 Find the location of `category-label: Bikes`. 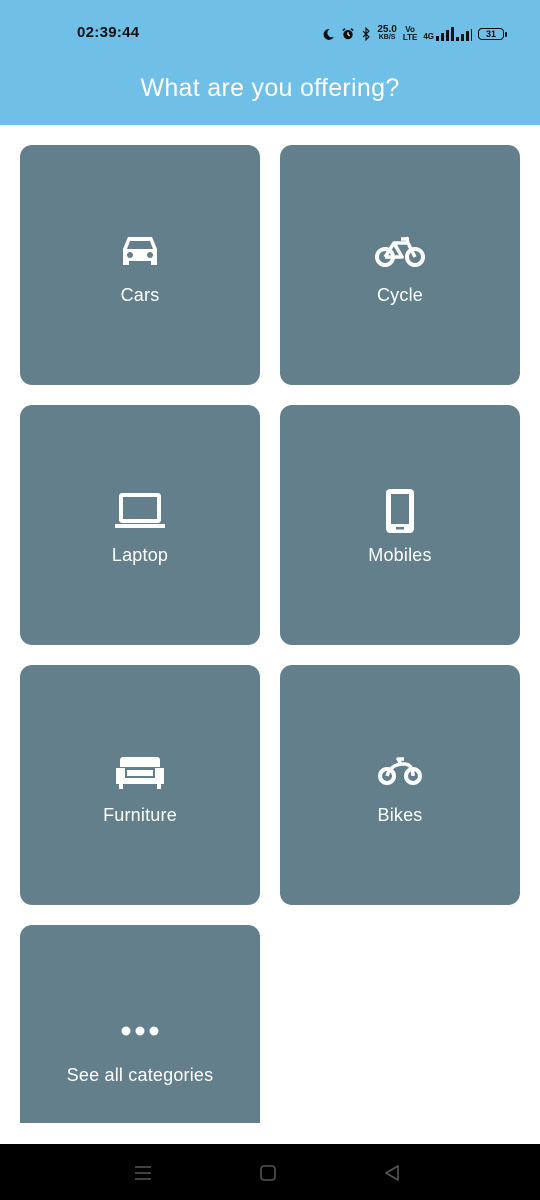

category-label: Bikes is located at coordinates (400, 815).